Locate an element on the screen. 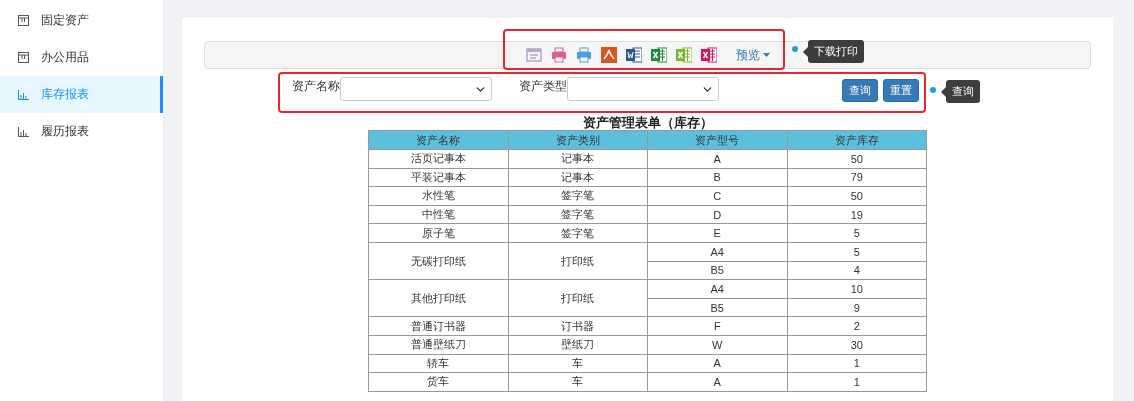  table-cell: 货车 is located at coordinates (438, 382).